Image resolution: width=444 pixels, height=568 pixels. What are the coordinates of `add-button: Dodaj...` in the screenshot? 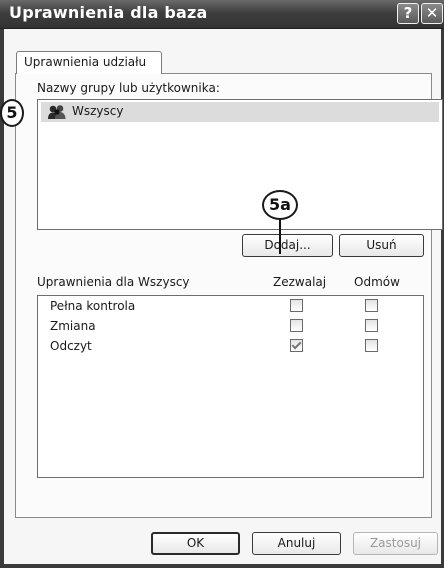 It's located at (287, 245).